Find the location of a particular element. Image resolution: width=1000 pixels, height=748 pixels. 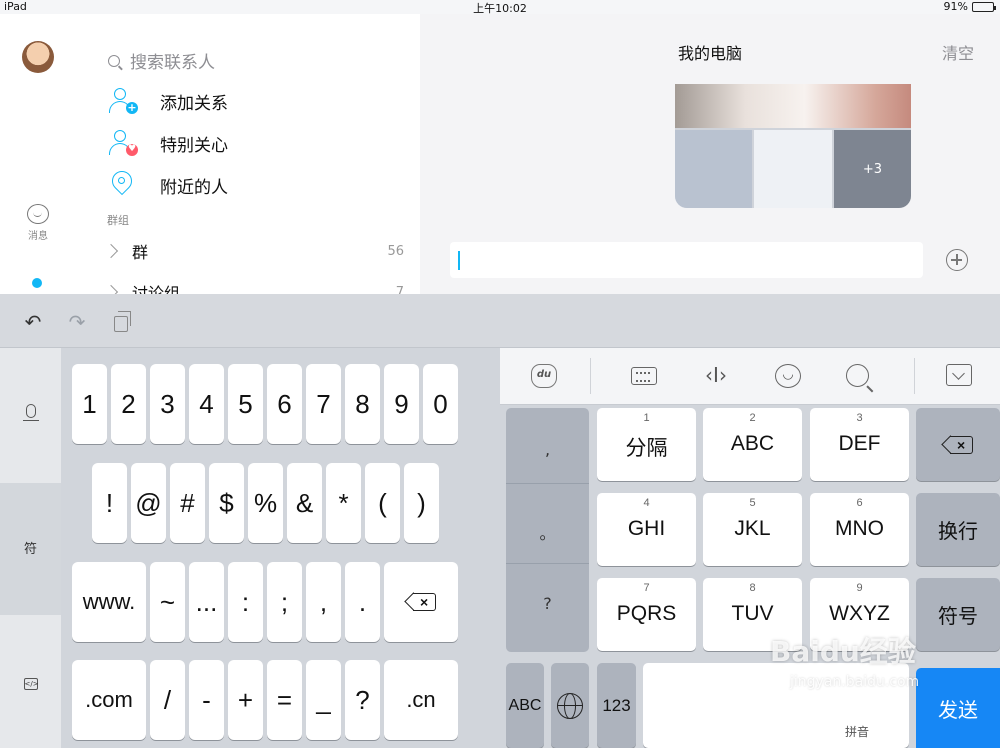

key-symbol: % is located at coordinates (265, 503).